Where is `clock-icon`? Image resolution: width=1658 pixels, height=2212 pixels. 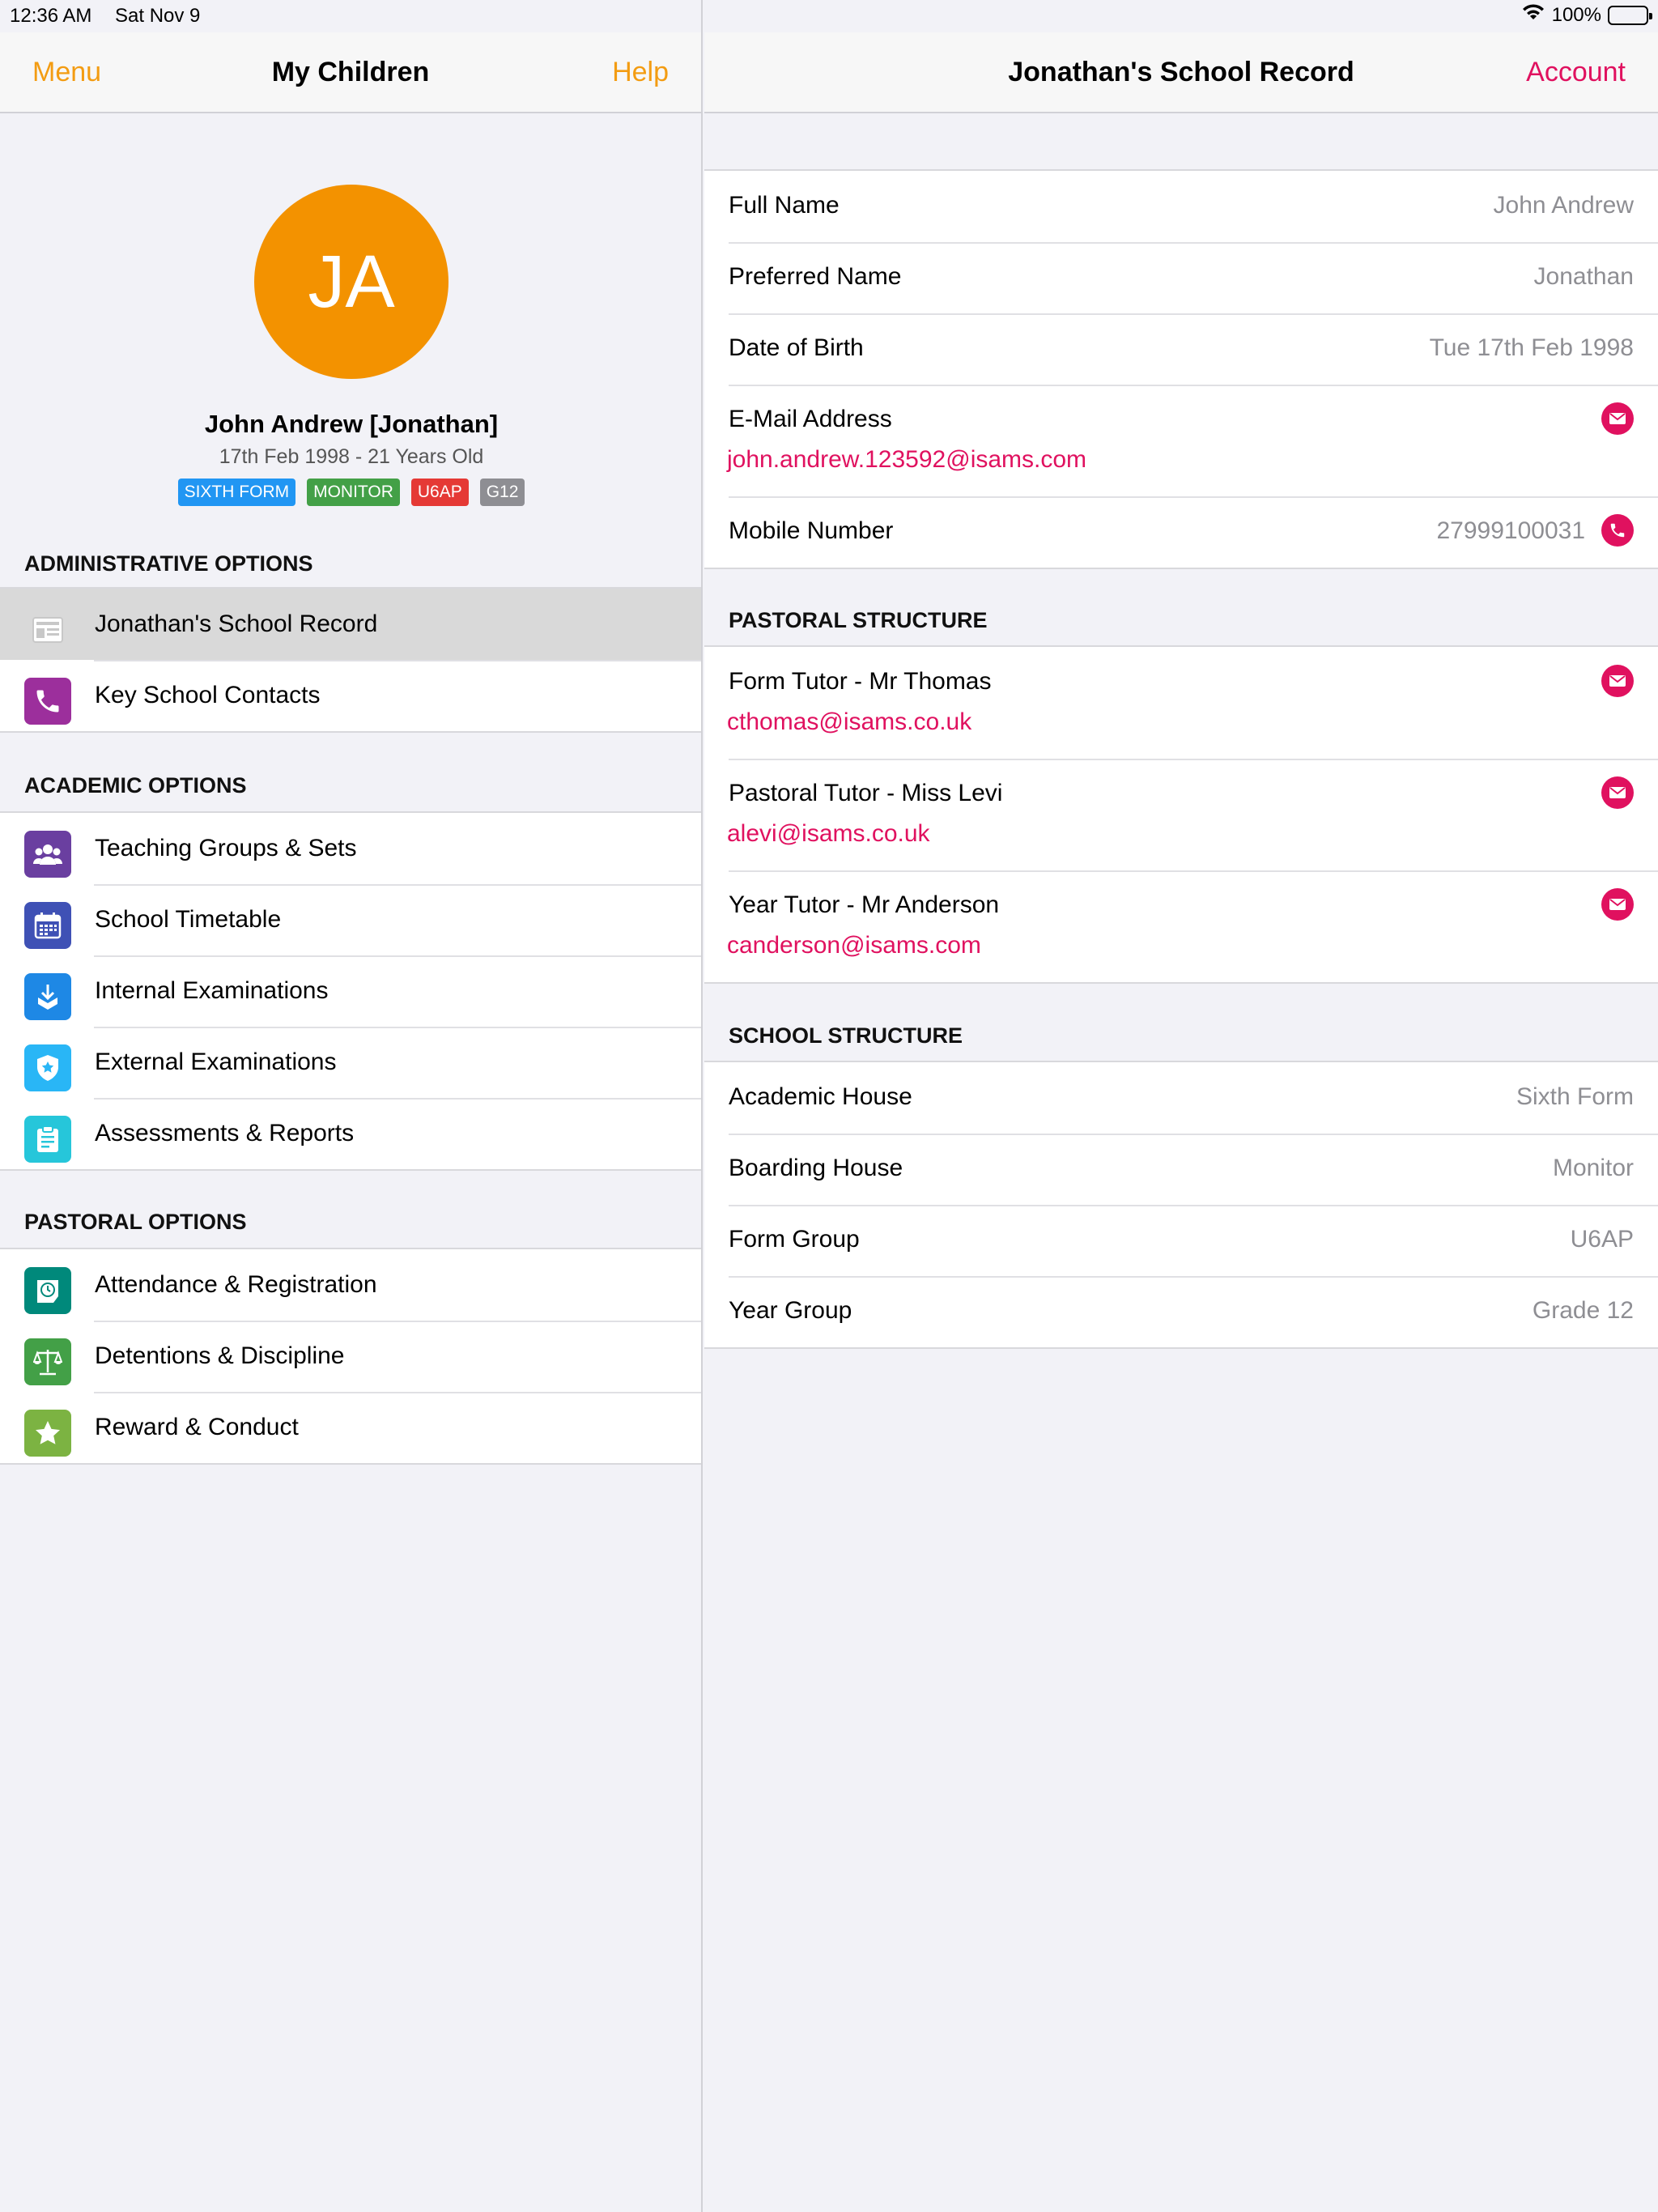
clock-icon is located at coordinates (47, 1290).